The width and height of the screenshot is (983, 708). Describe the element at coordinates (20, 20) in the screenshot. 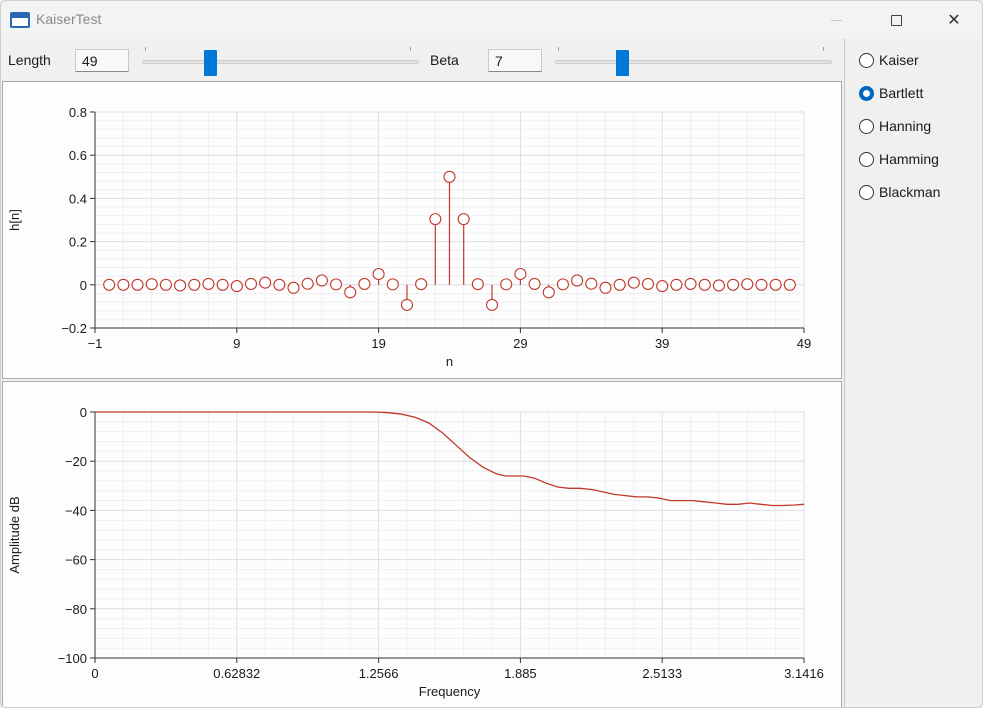

I see `app-window-icon` at that location.